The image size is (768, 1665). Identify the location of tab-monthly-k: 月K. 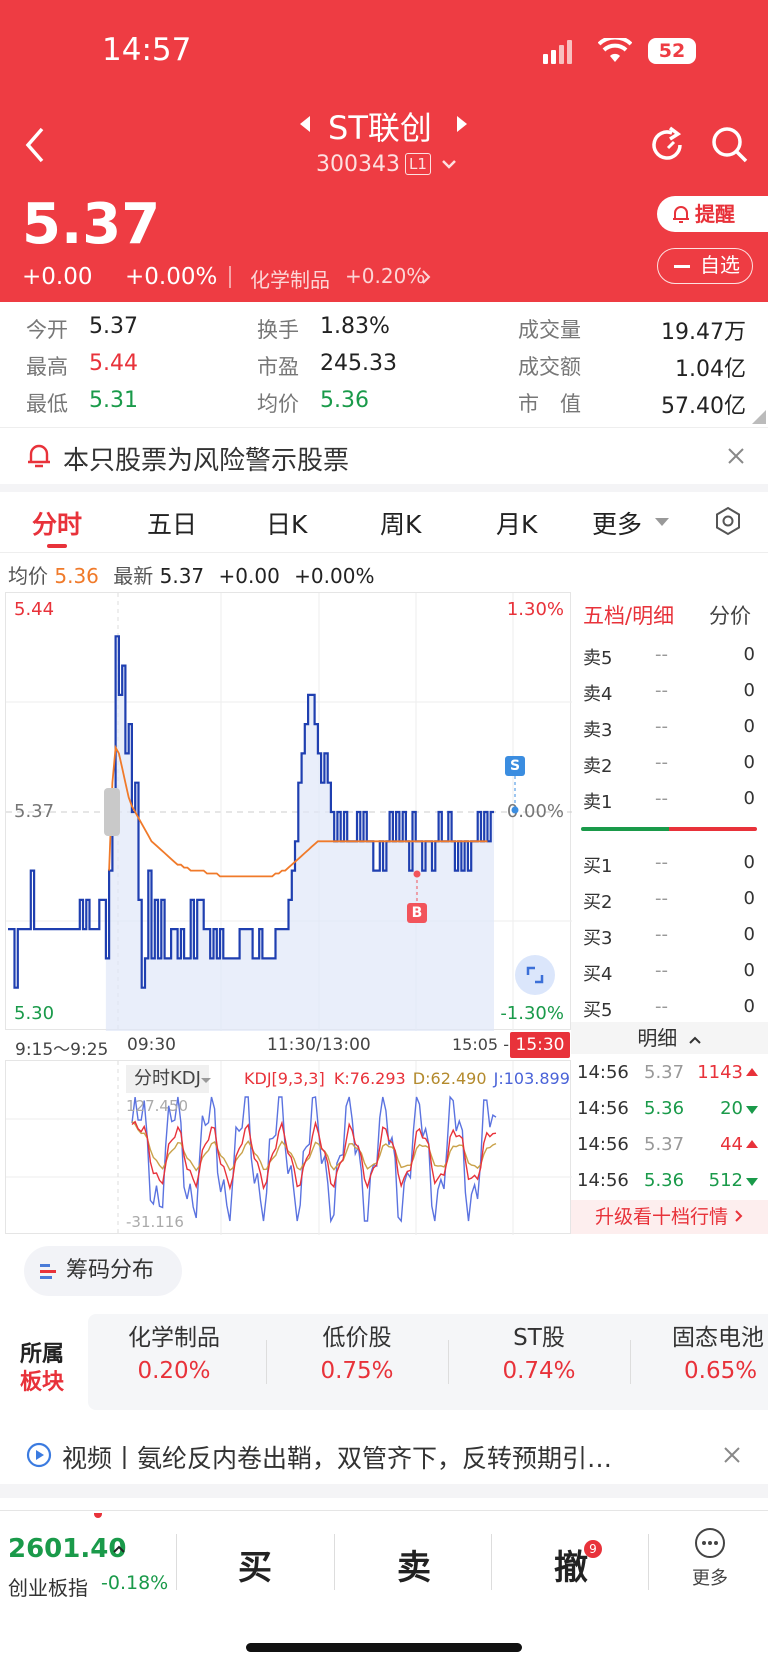
(516, 523).